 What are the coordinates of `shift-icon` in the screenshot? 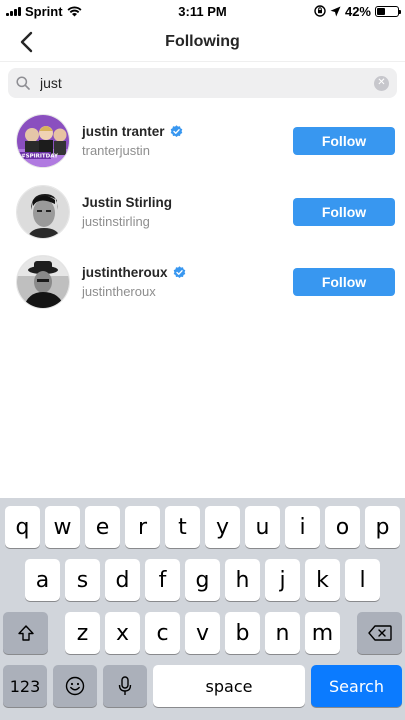 It's located at (25, 633).